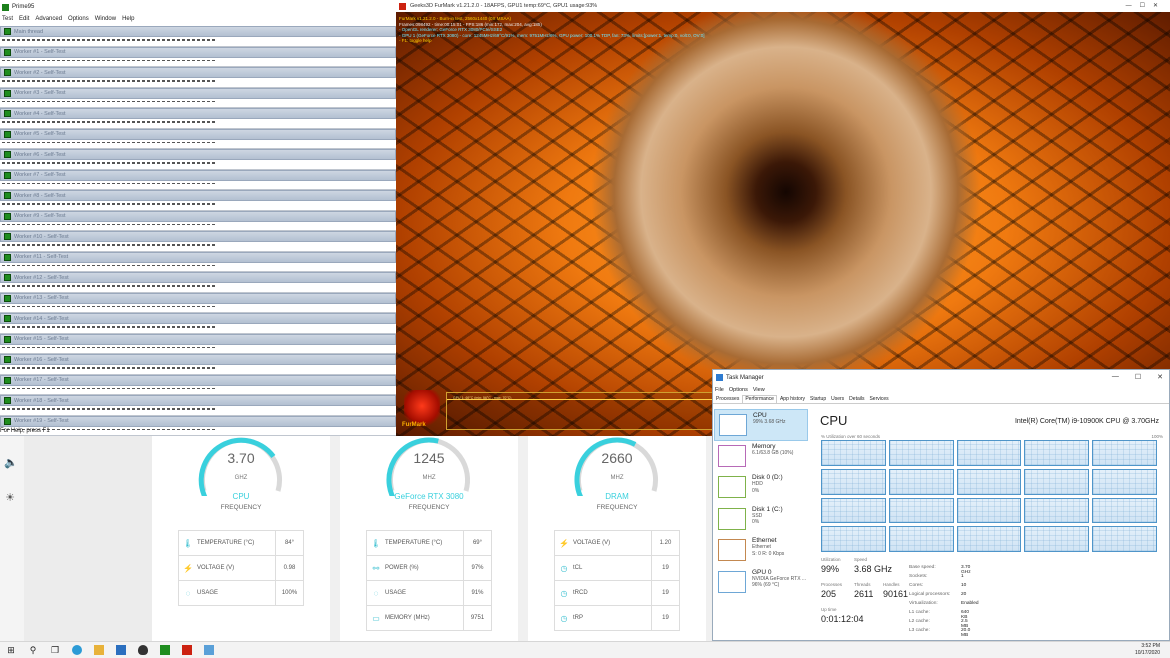  I want to click on timing-icon: ◷, so click(564, 618).